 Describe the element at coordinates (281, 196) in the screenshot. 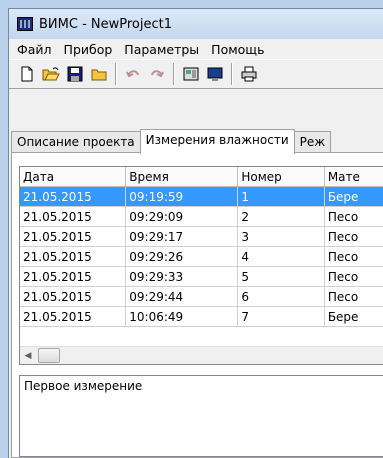

I see `cell-number: 1` at that location.